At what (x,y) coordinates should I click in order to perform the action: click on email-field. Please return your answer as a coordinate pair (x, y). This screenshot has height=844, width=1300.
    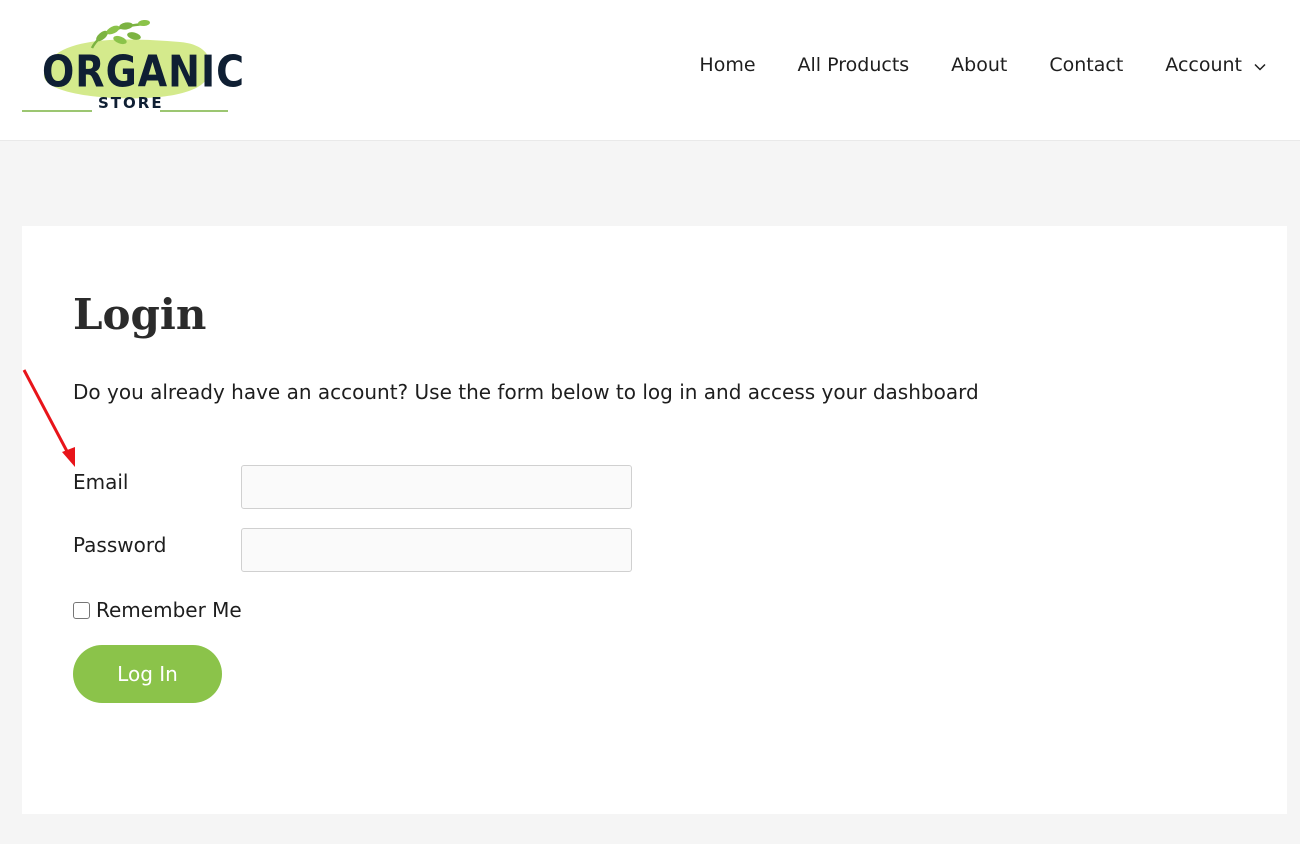
    Looking at the image, I should click on (436, 487).